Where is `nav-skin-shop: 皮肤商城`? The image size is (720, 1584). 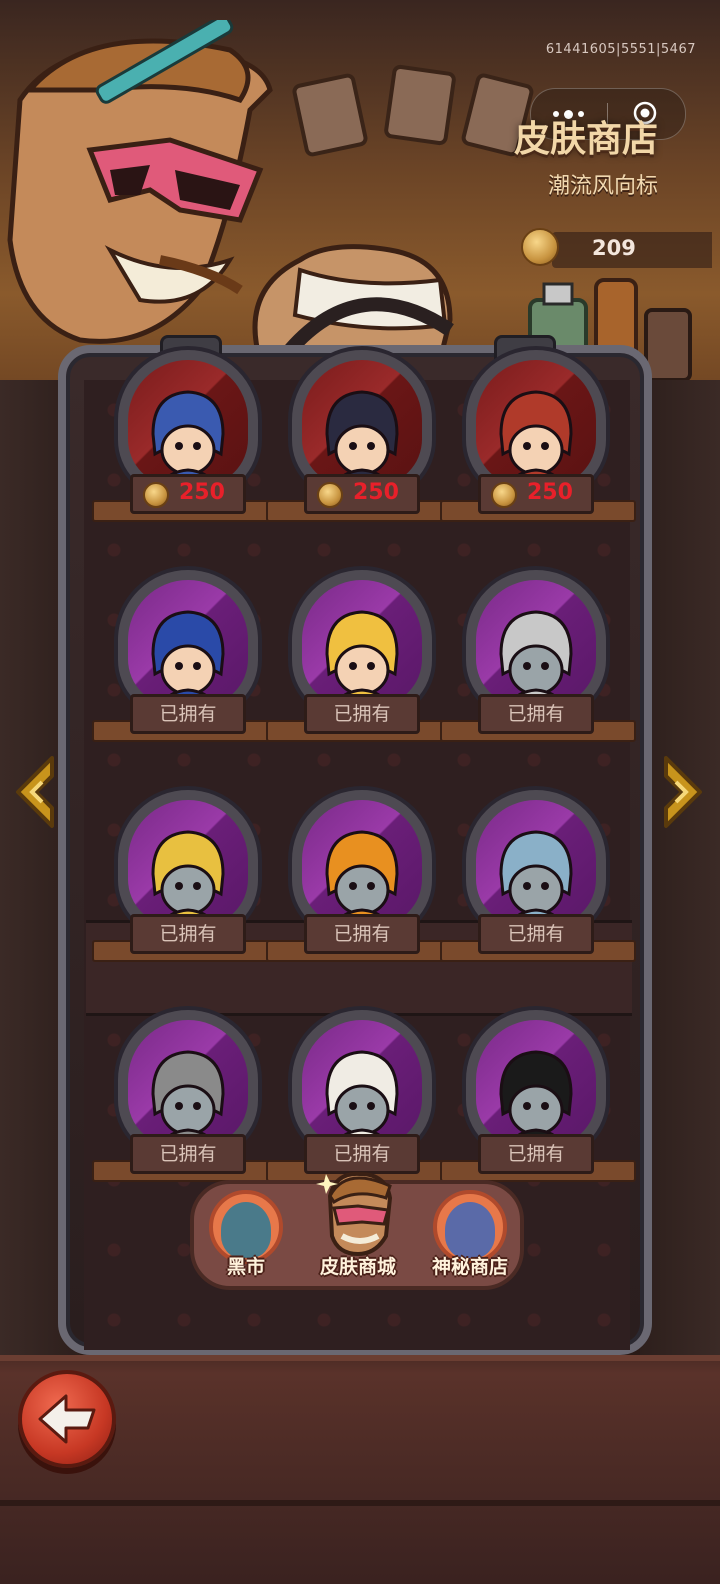
nav-skin-shop: 皮肤商城 is located at coordinates (358, 1228).